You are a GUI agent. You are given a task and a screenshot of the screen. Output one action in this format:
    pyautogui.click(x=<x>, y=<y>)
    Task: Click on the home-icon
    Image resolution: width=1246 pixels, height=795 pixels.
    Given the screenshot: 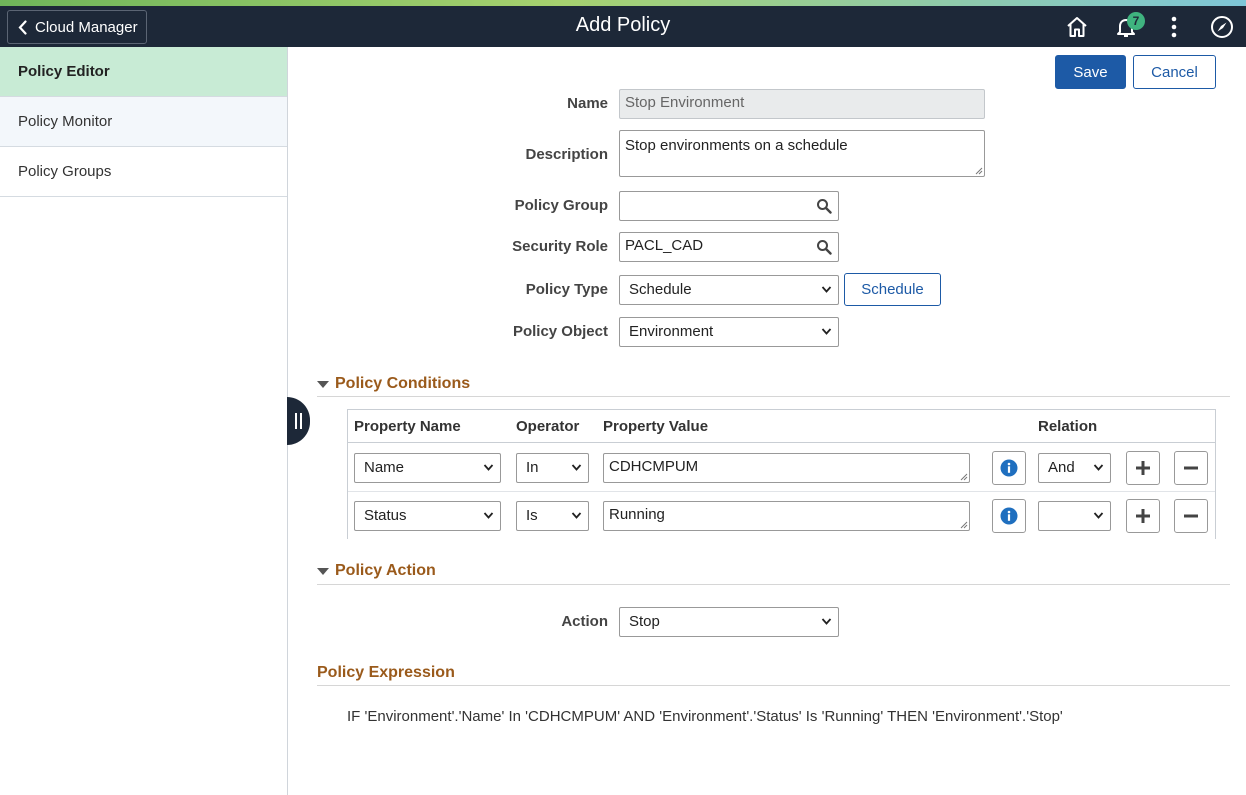 What is the action you would take?
    pyautogui.click(x=1077, y=27)
    